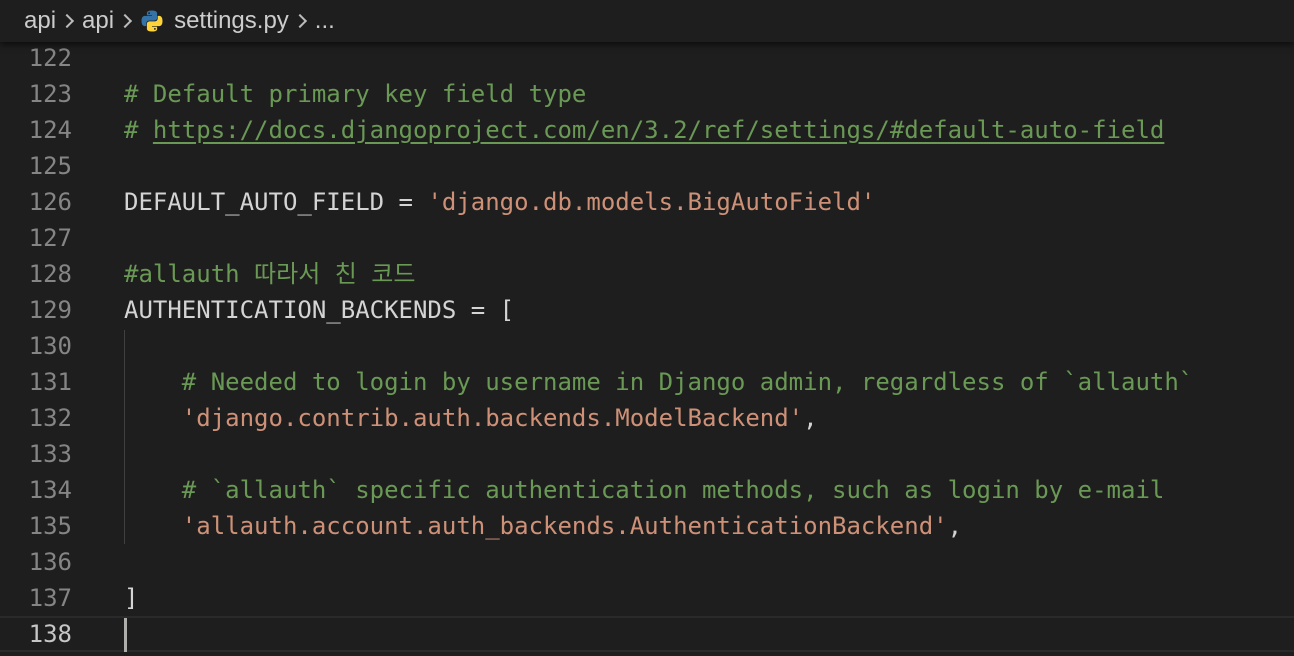 Image resolution: width=1294 pixels, height=656 pixels. Describe the element at coordinates (50, 166) in the screenshot. I see `line-number: 125` at that location.